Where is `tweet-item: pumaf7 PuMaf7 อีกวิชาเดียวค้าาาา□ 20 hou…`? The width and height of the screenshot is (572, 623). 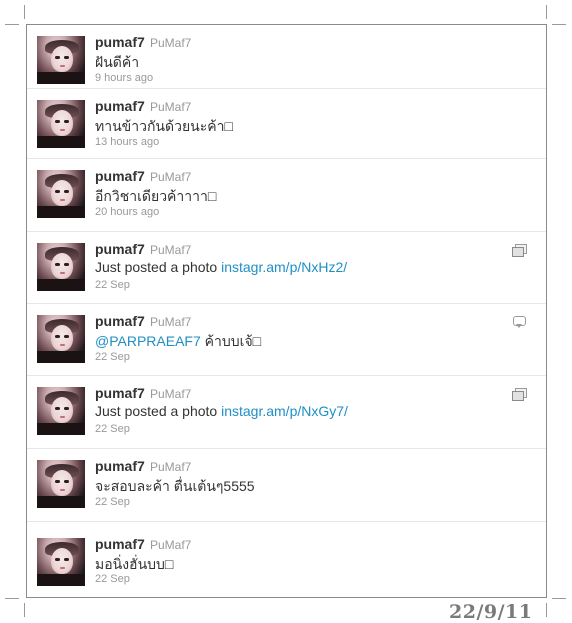 tweet-item: pumaf7 PuMaf7 อีกวิชาเดียวค้าาาา□ 20 hou… is located at coordinates (286, 195).